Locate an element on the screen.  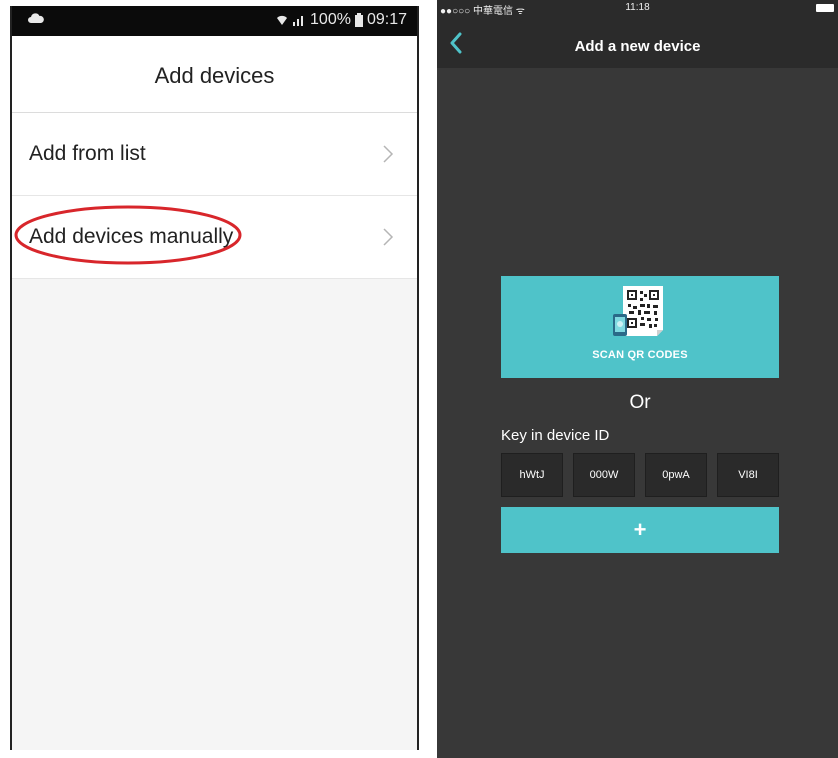
highlight-ellipse-annotation is located at coordinates (128, 235).